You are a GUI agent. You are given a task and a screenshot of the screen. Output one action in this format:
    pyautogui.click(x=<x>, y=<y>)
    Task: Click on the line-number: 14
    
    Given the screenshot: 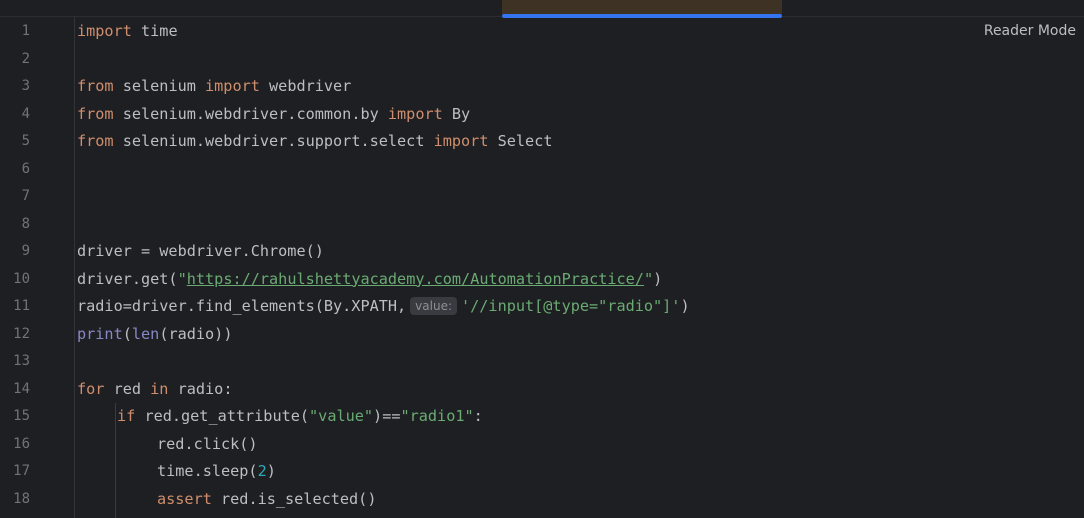 What is the action you would take?
    pyautogui.click(x=21, y=388)
    